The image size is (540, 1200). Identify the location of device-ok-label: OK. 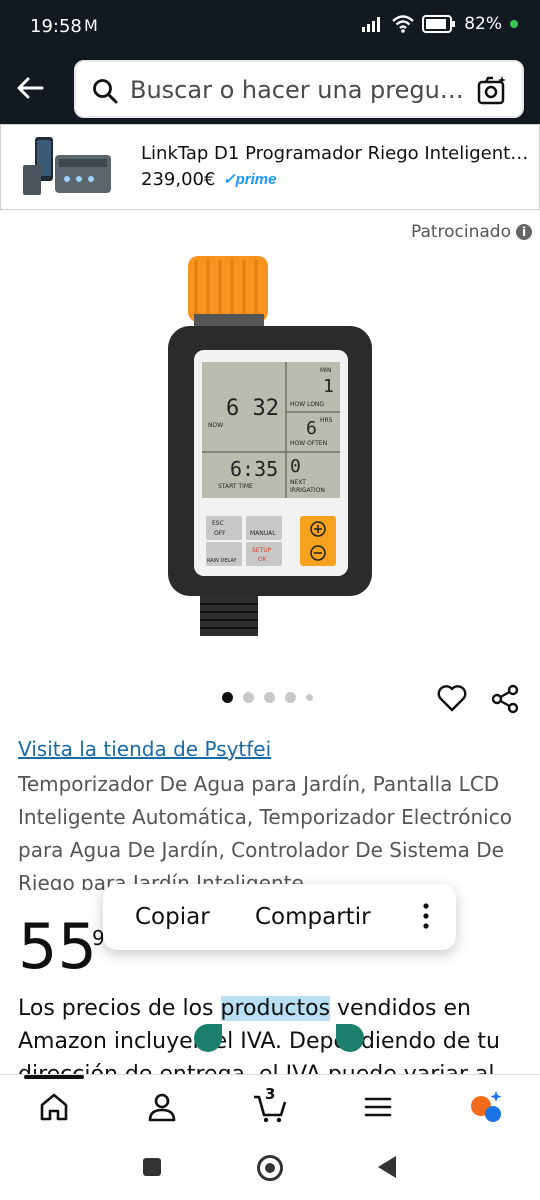
(263, 559).